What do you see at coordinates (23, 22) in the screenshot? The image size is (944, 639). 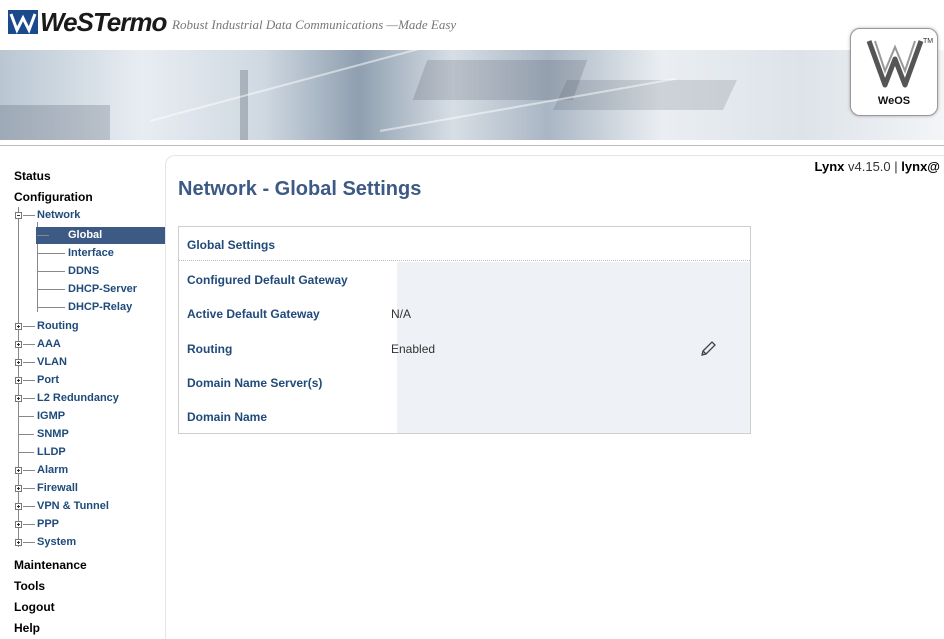 I see `westermo-logo-mark-icon` at bounding box center [23, 22].